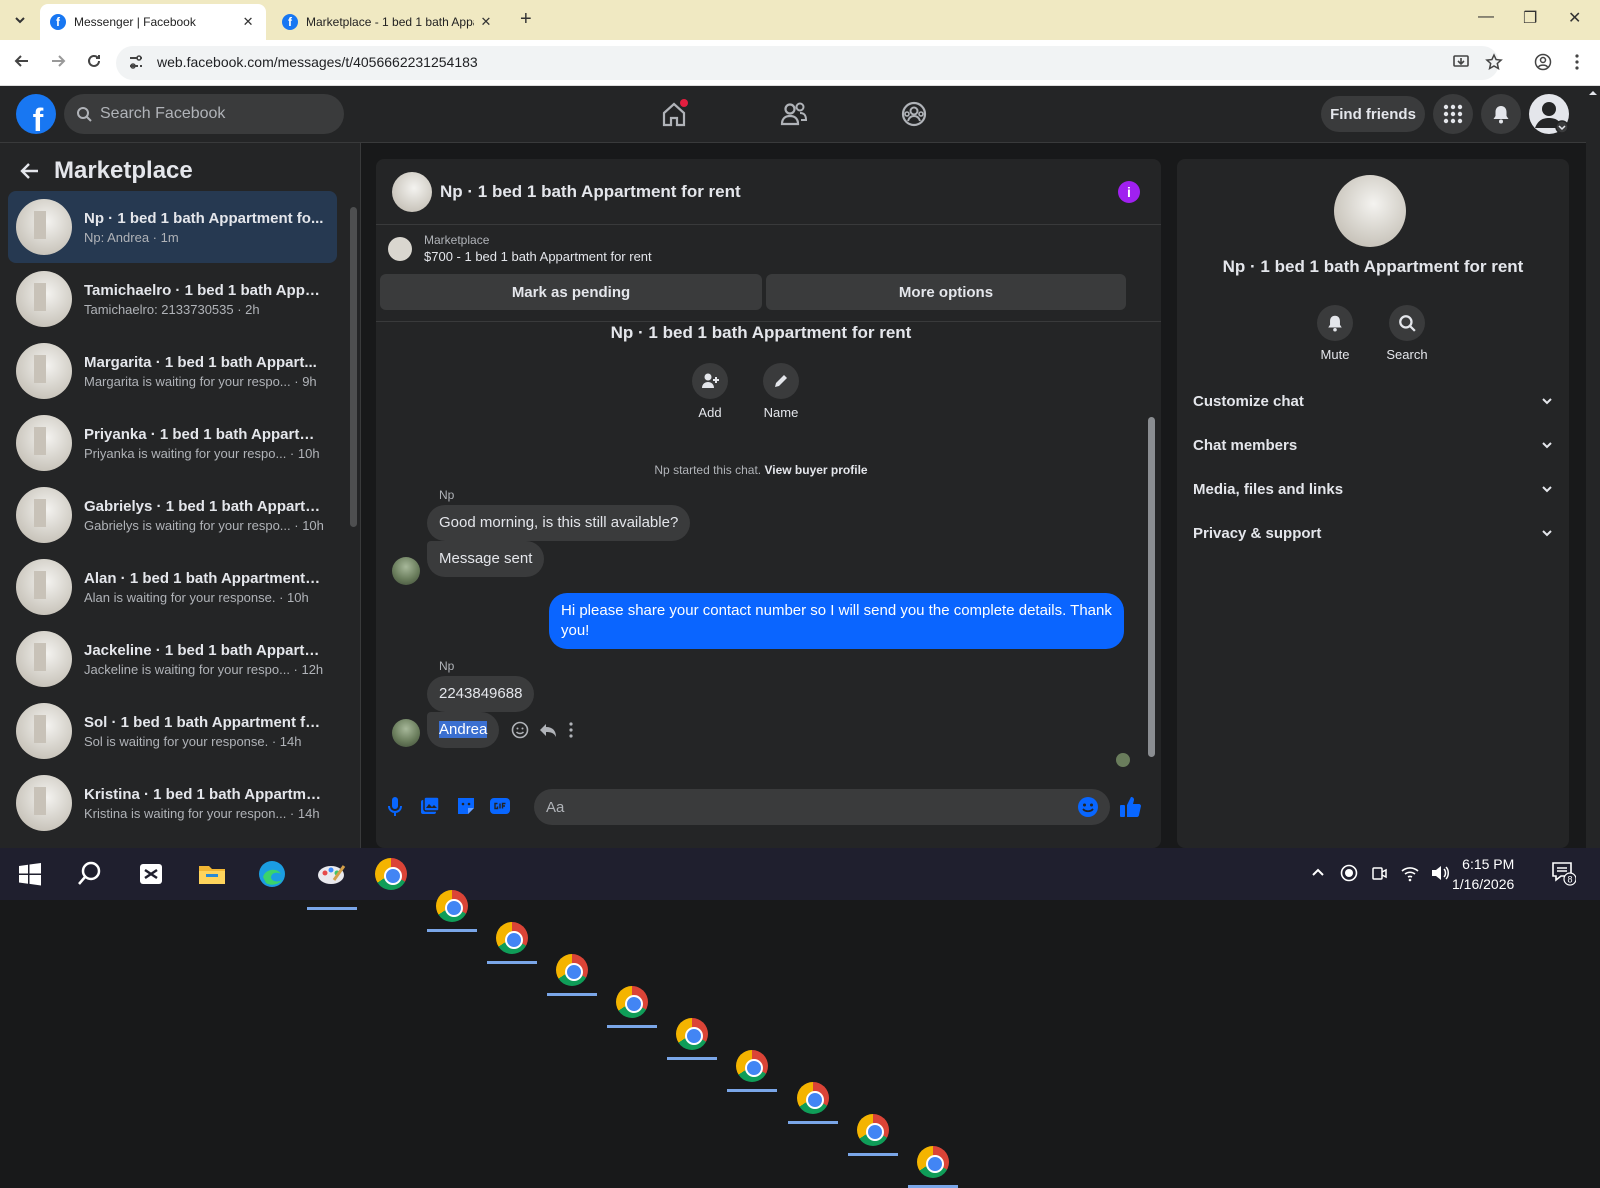  What do you see at coordinates (1373, 489) in the screenshot?
I see `media-files-links-section: Media, files and links` at bounding box center [1373, 489].